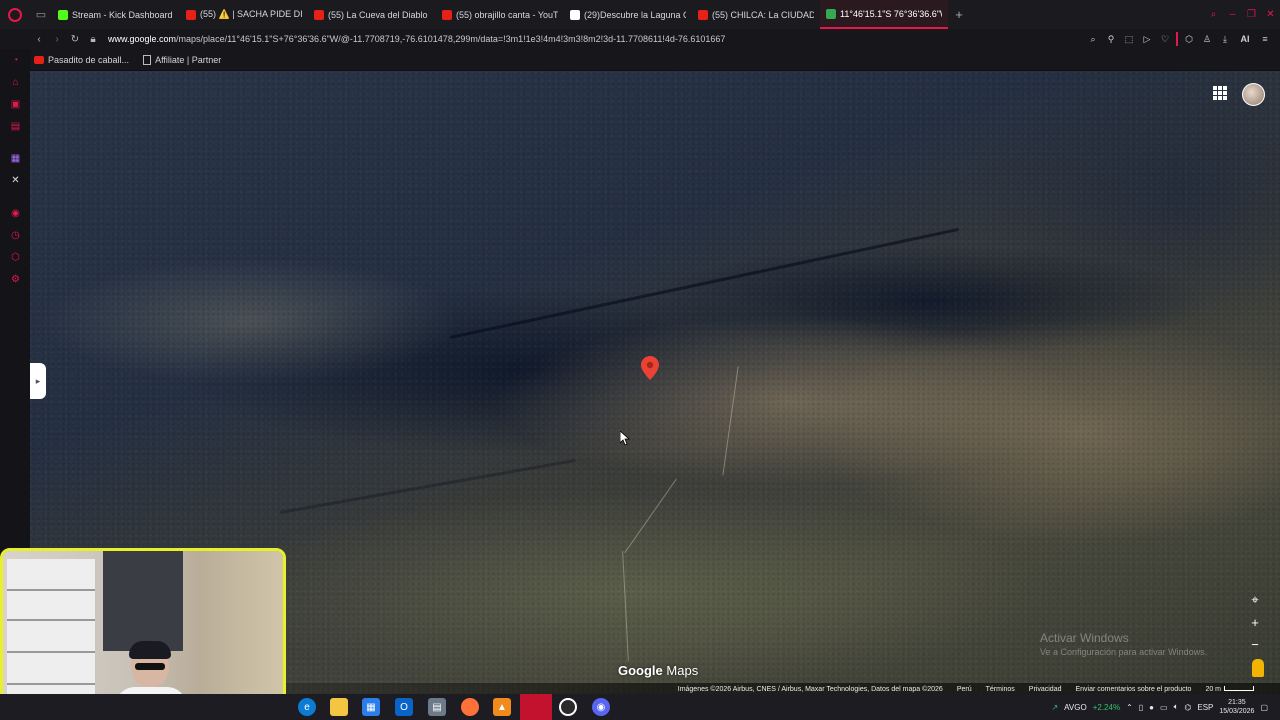 The width and height of the screenshot is (1280, 720). What do you see at coordinates (15, 14) in the screenshot?
I see `opera-gx-logo-icon` at bounding box center [15, 14].